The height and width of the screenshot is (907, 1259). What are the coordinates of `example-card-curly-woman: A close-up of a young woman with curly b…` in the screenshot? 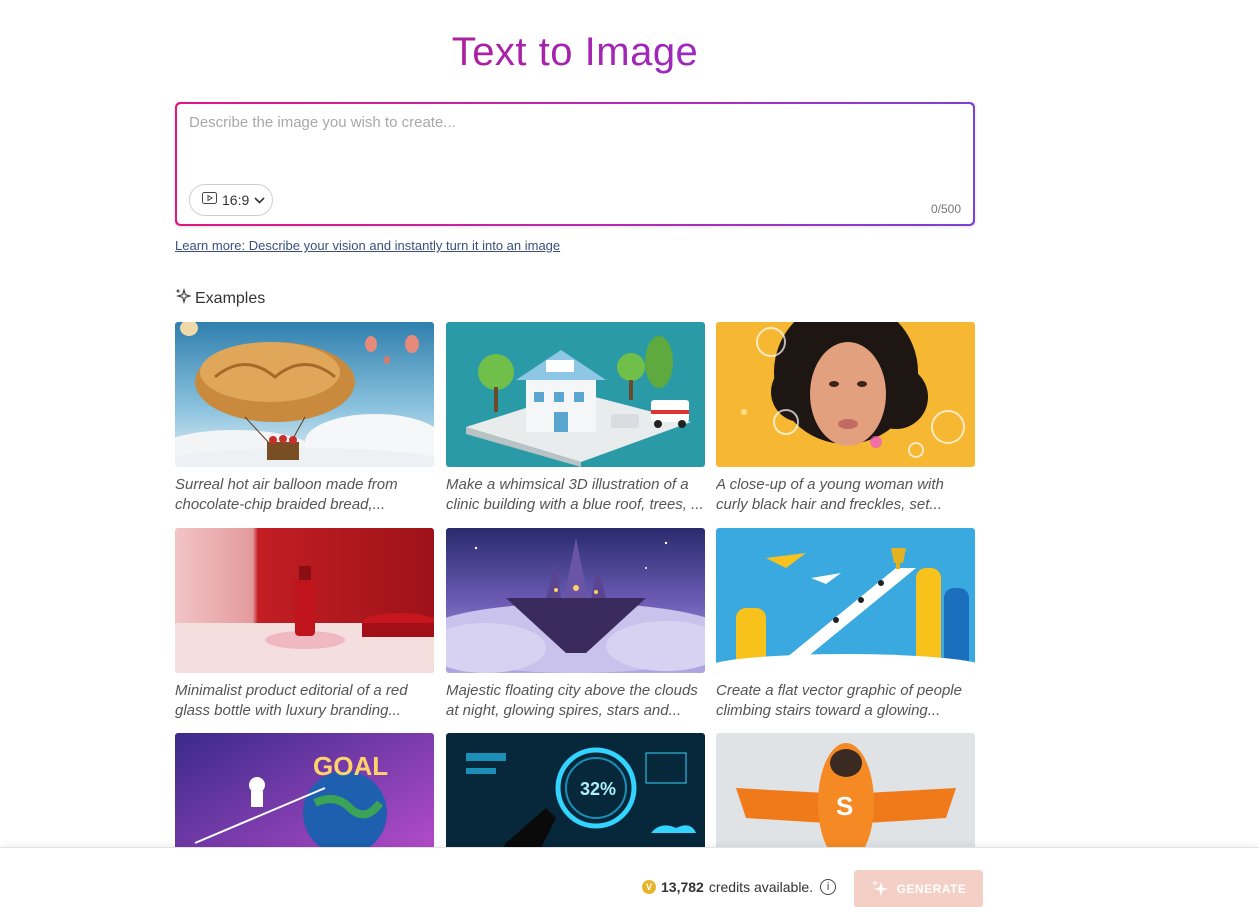 It's located at (845, 418).